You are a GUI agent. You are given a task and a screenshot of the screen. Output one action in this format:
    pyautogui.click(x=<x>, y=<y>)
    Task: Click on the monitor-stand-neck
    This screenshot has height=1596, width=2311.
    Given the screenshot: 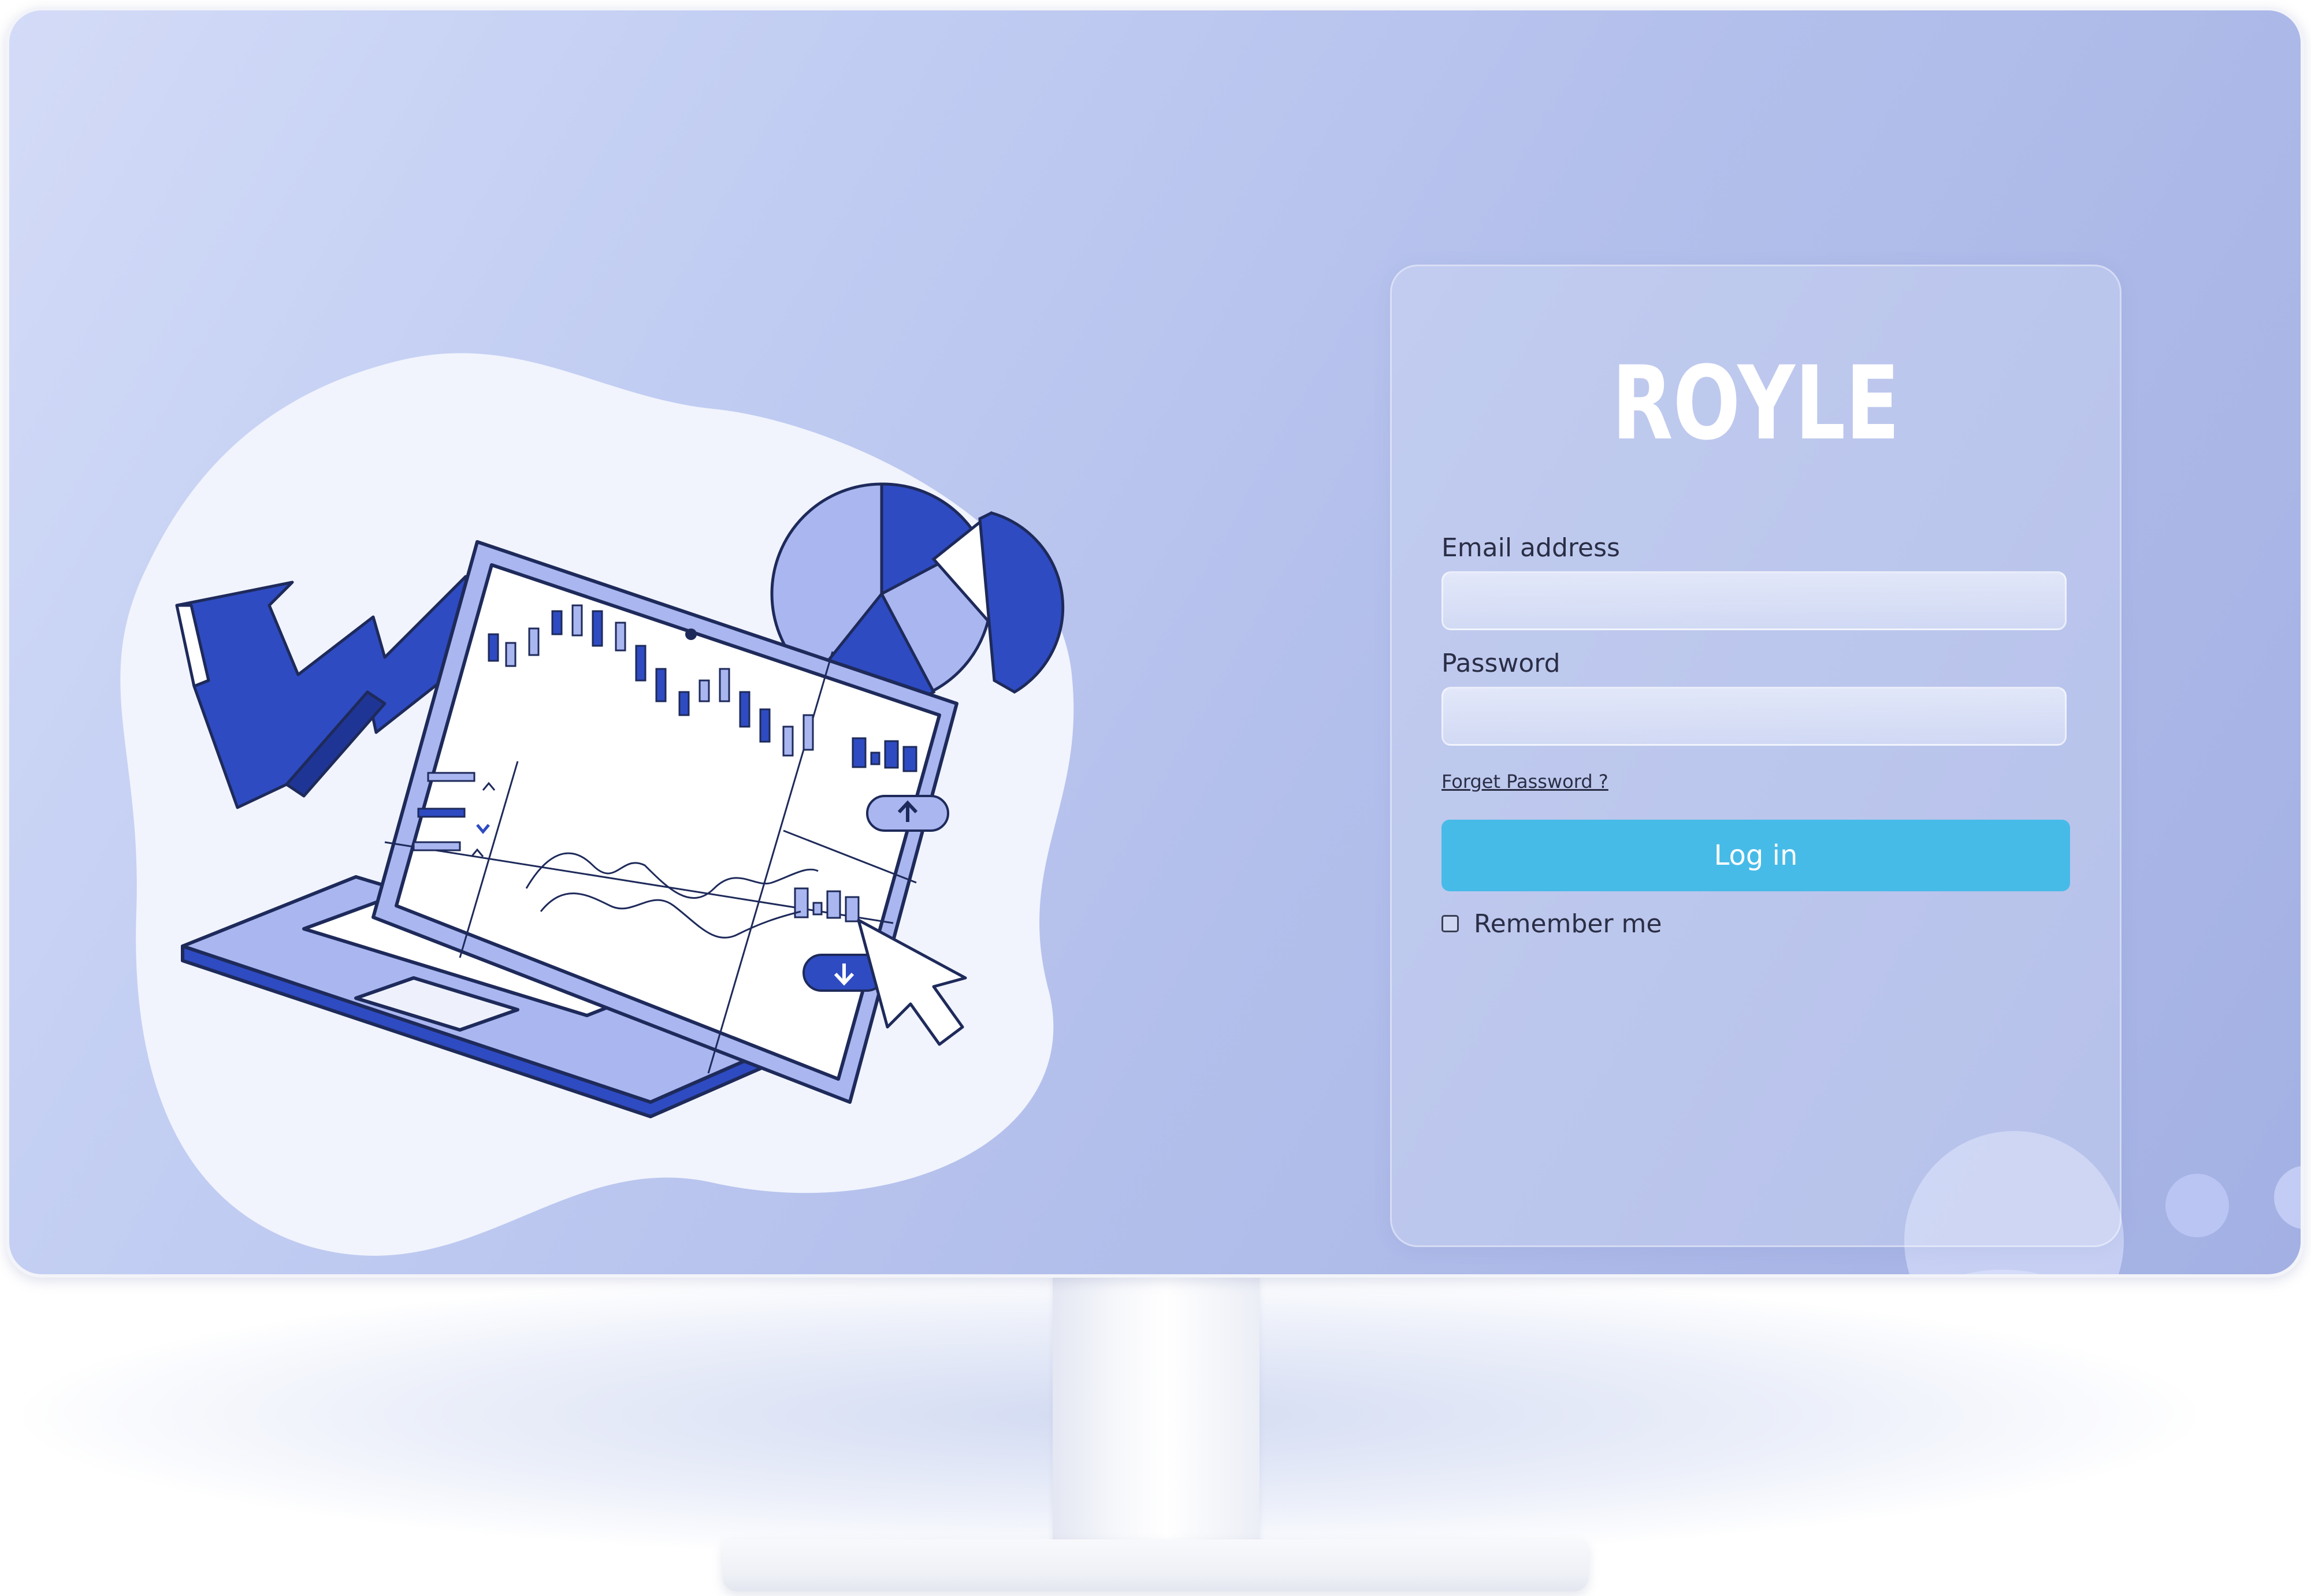 What is the action you would take?
    pyautogui.click(x=1156, y=1421)
    